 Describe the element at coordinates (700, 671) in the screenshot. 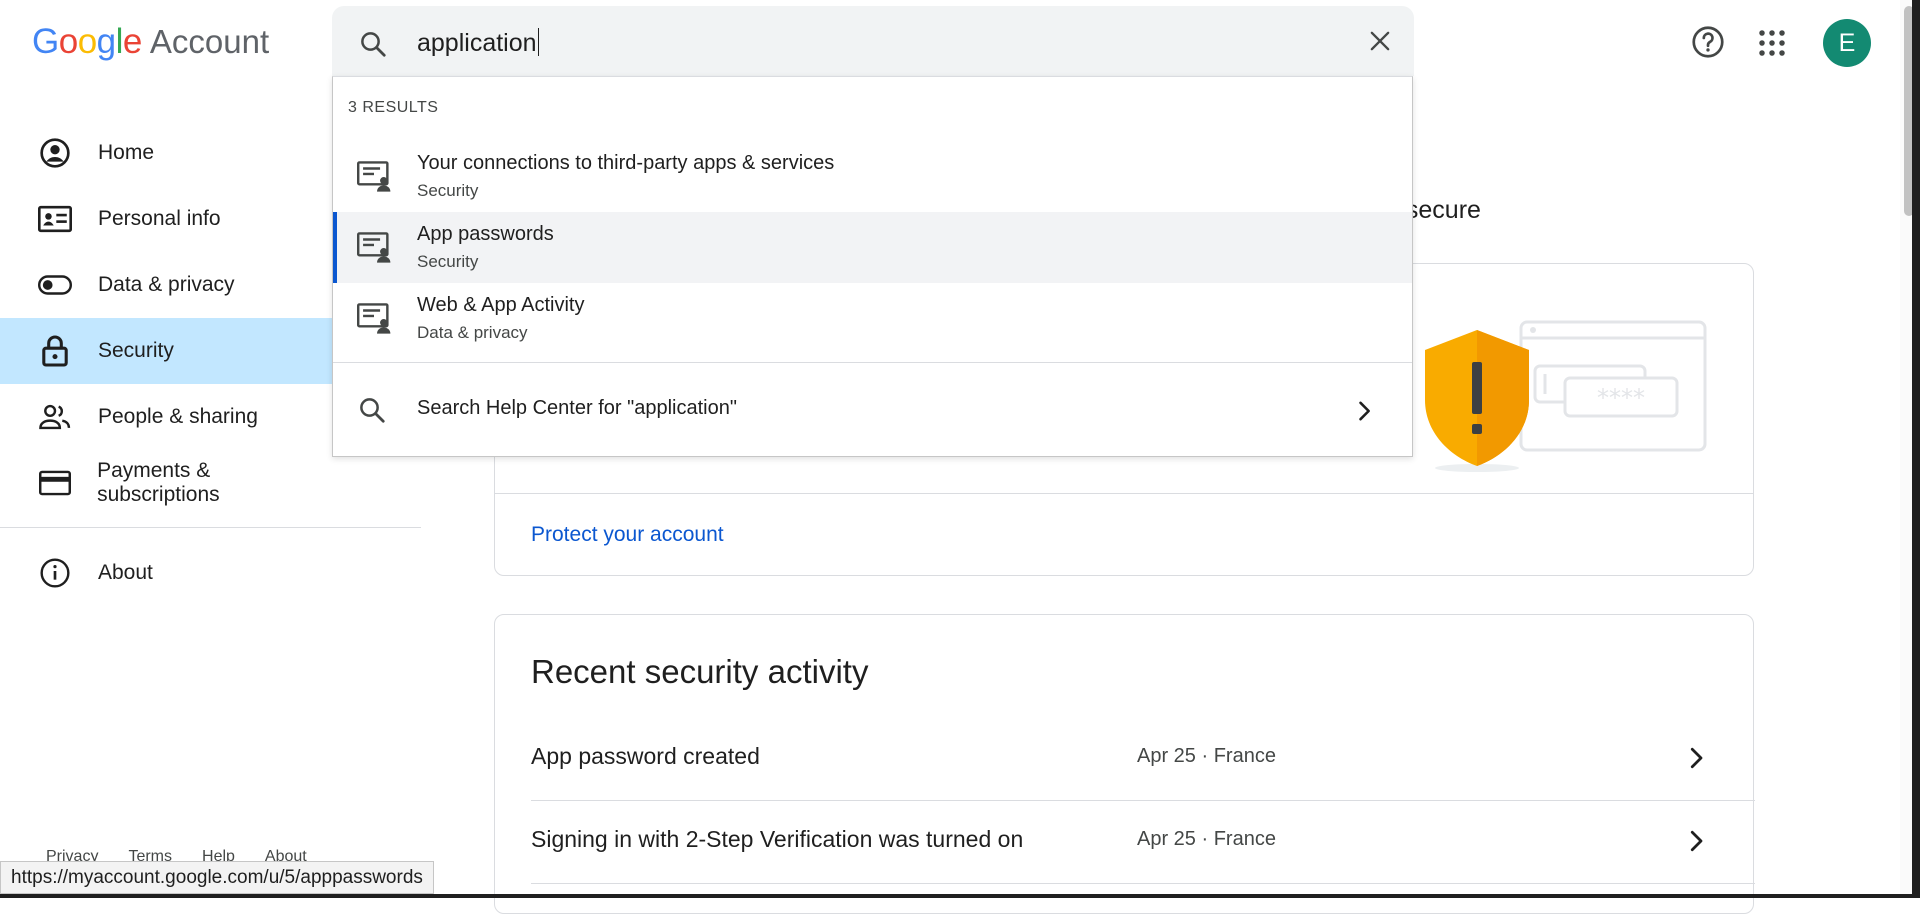

I see `recent-activity-title: Recent security activity` at that location.